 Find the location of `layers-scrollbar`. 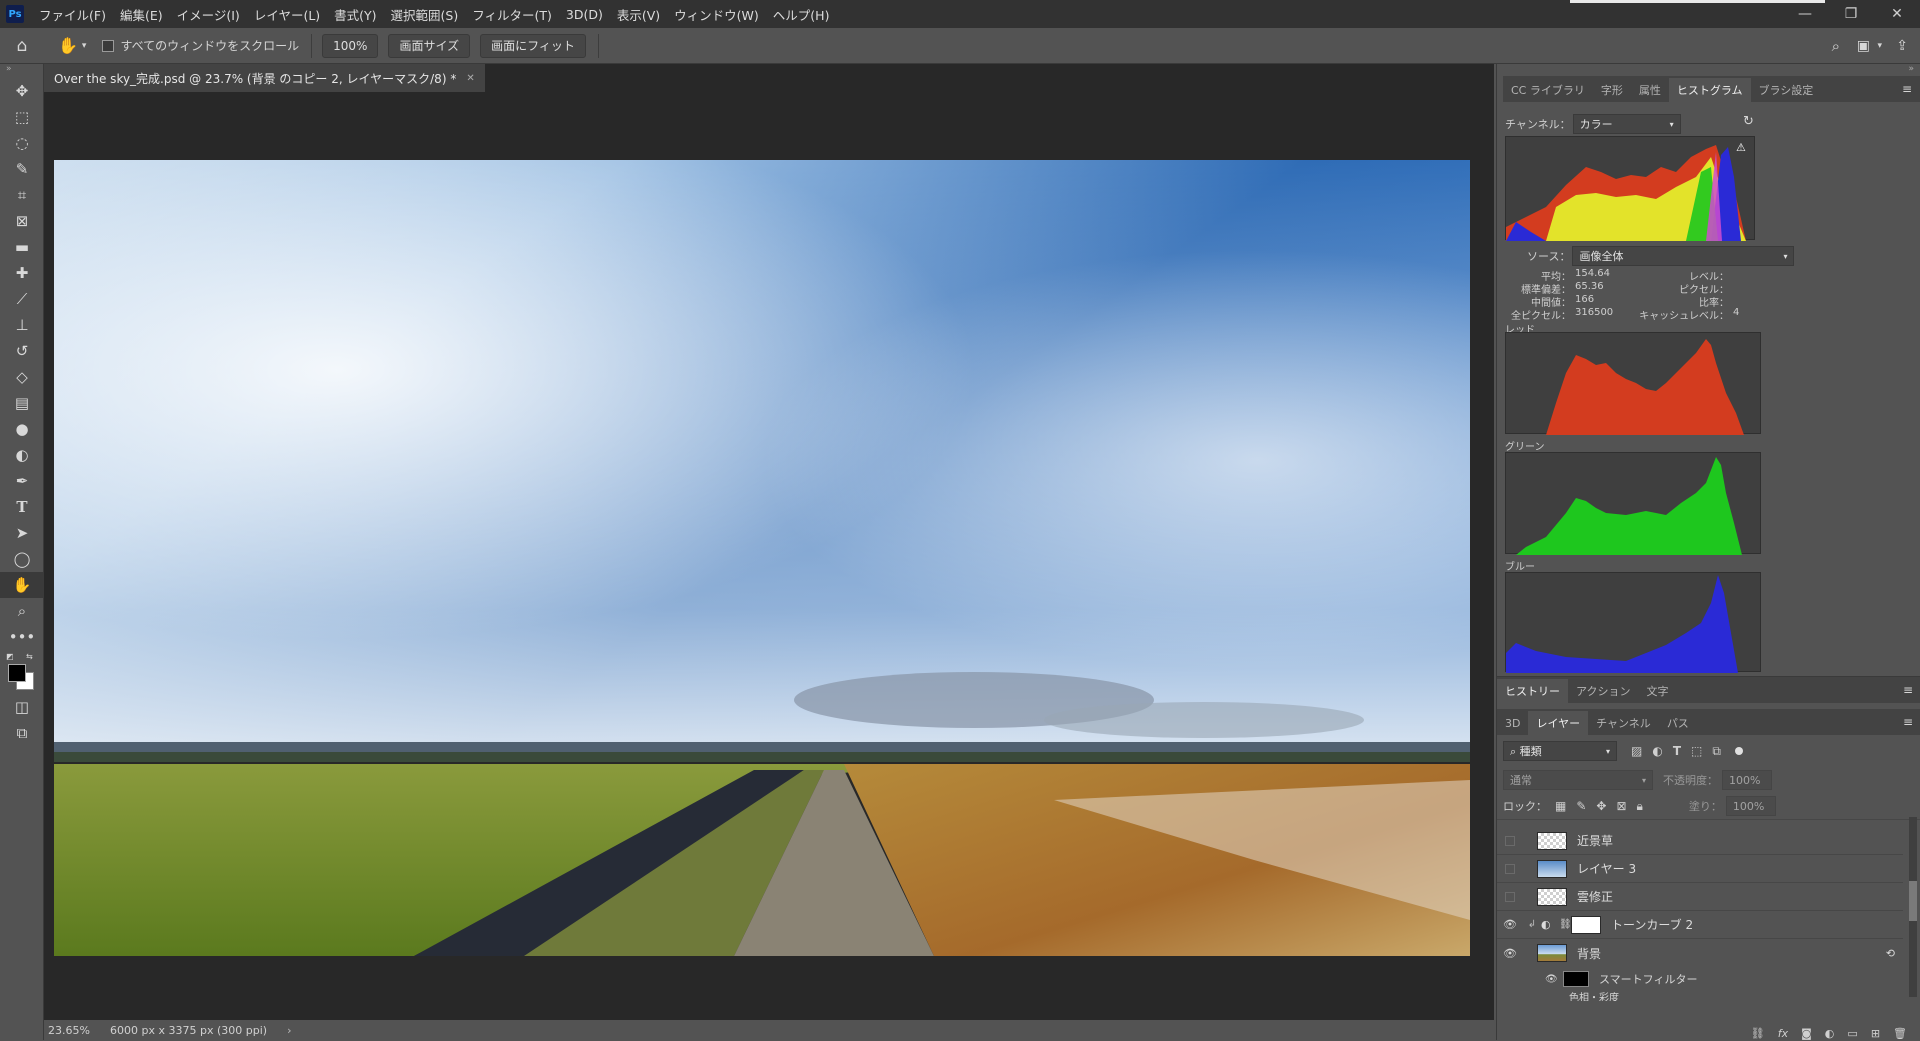

layers-scrollbar is located at coordinates (1913, 907).